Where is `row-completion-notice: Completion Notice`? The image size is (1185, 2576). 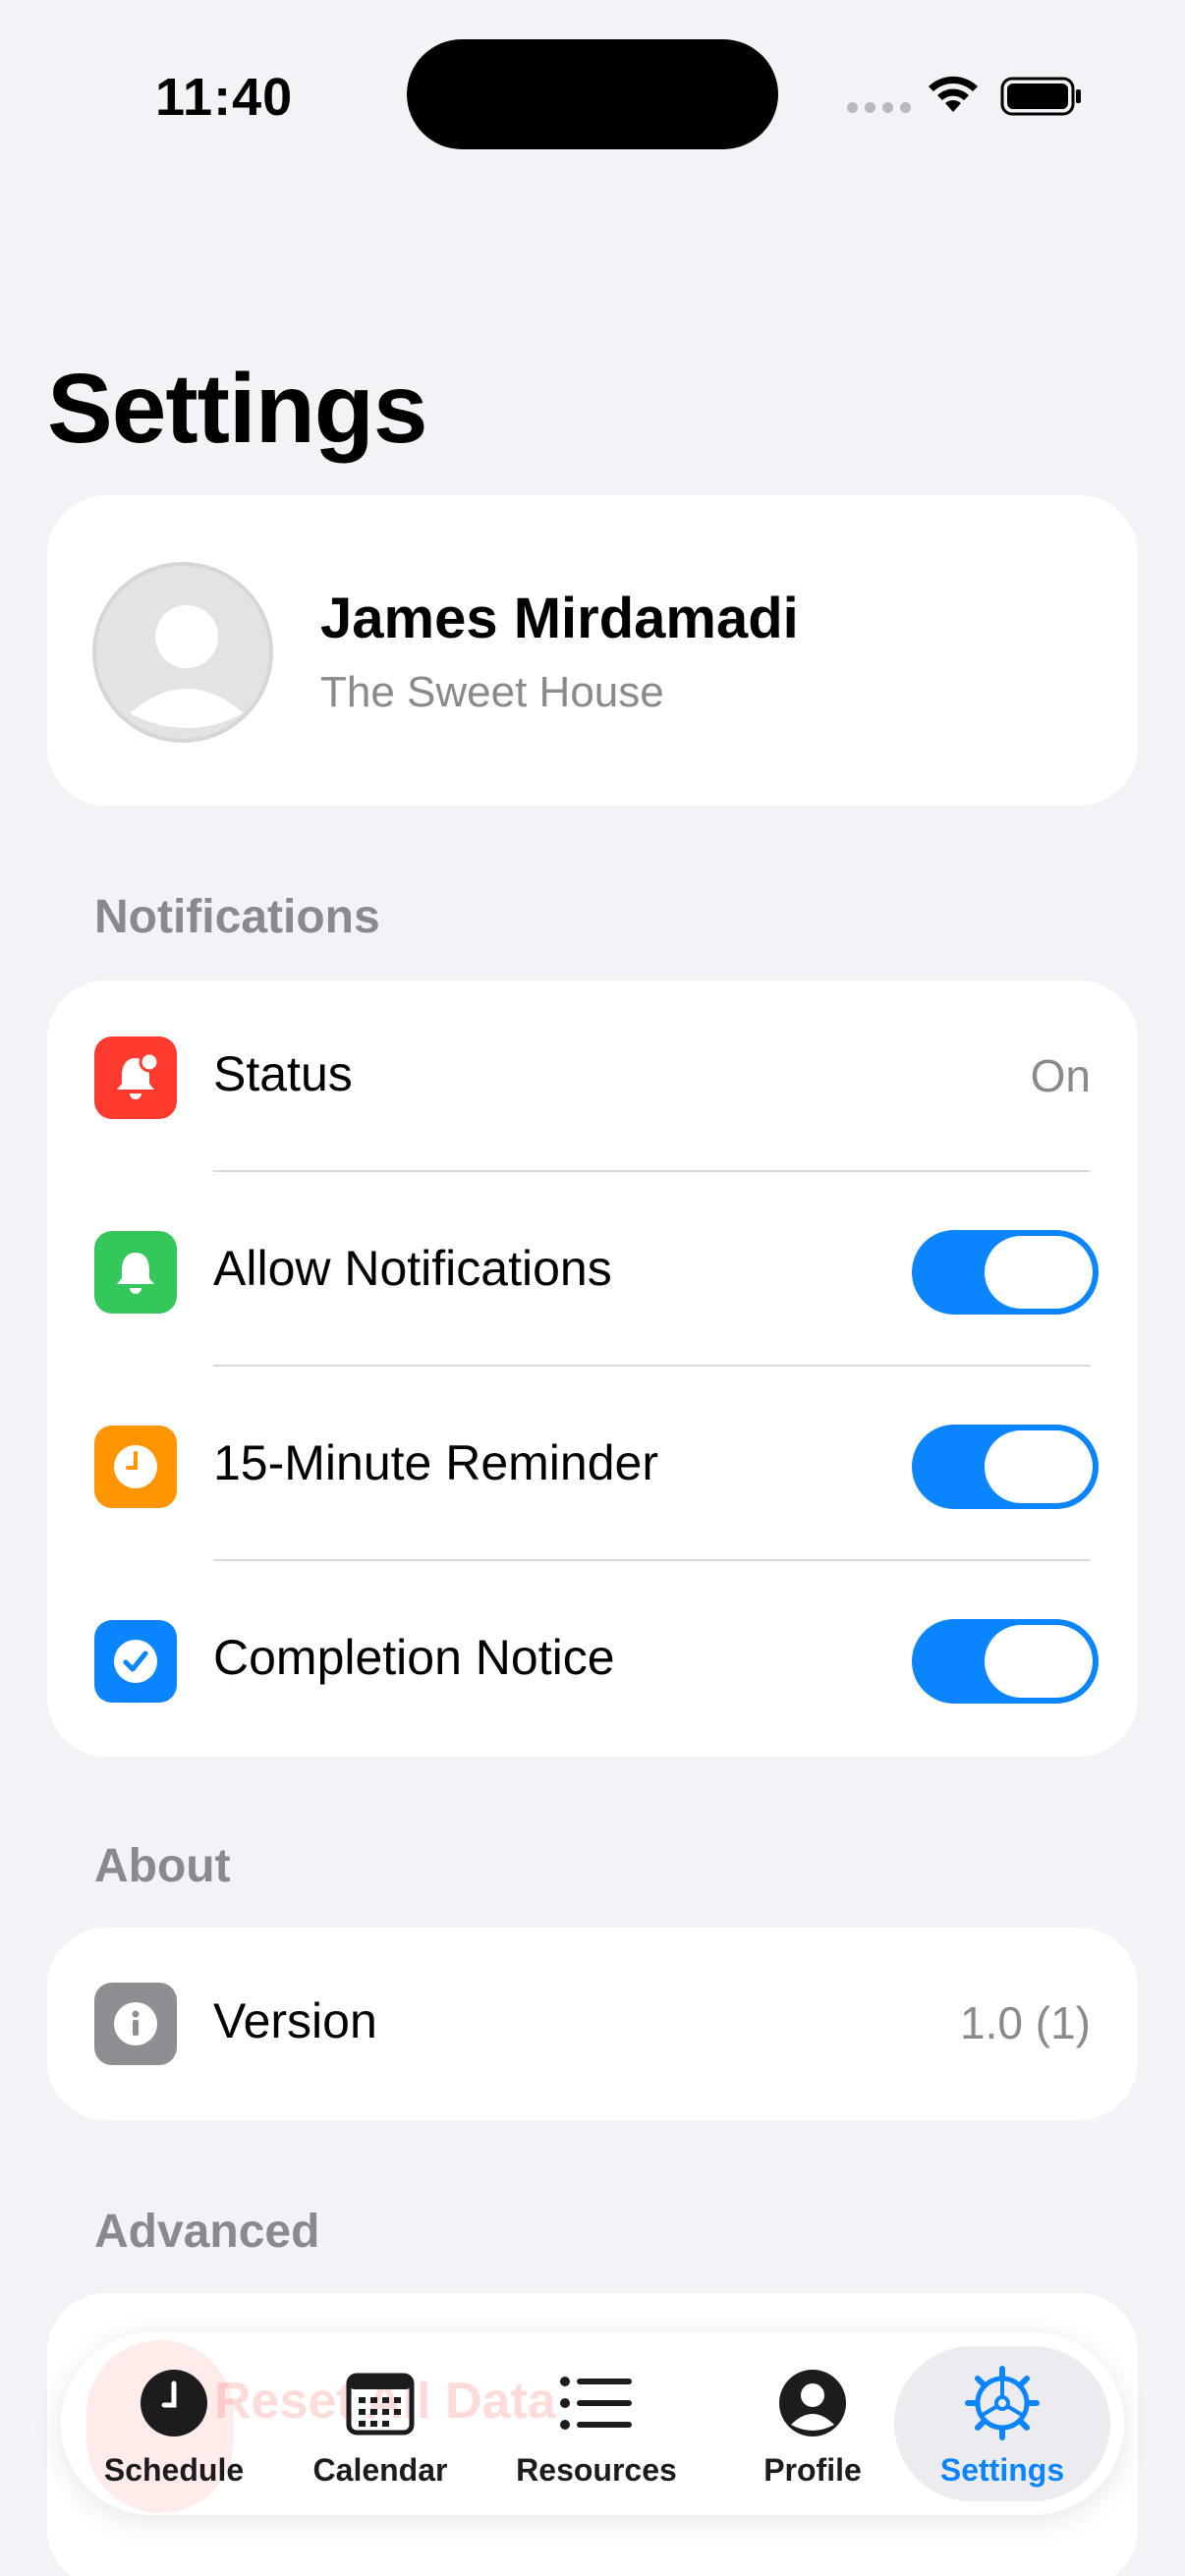 row-completion-notice: Completion Notice is located at coordinates (592, 1661).